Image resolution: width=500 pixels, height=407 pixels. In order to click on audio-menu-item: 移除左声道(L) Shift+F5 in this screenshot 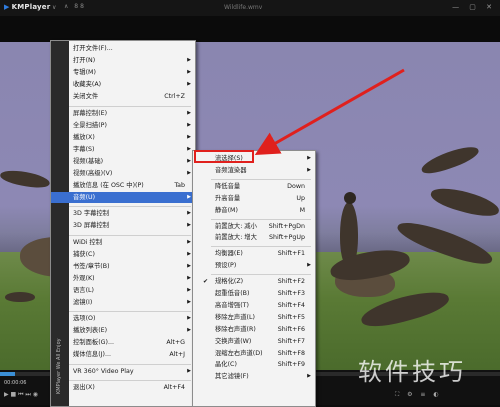, I will do `click(254, 317)`.